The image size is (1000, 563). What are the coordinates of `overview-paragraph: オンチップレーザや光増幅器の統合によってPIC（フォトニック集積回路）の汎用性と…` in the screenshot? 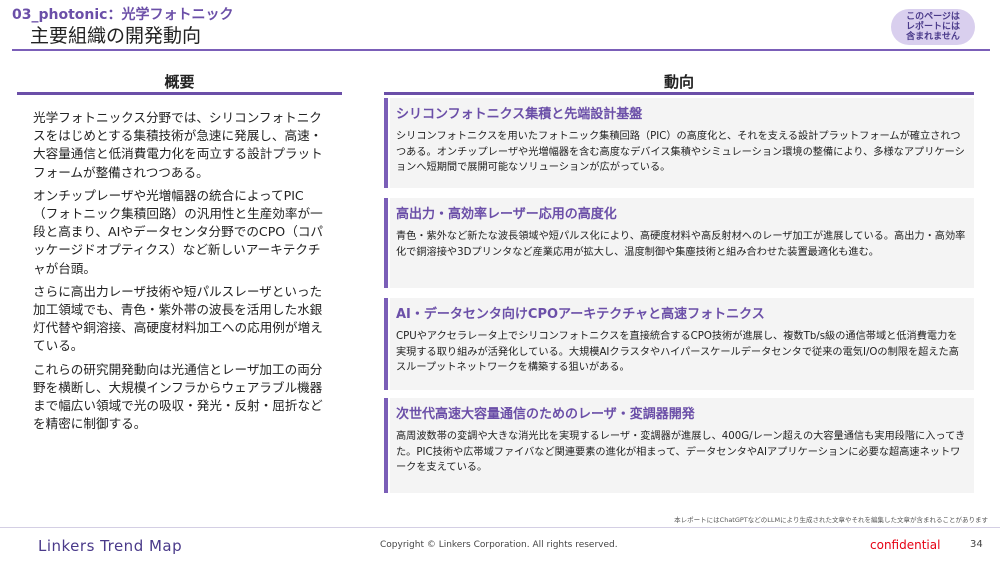 It's located at (178, 231).